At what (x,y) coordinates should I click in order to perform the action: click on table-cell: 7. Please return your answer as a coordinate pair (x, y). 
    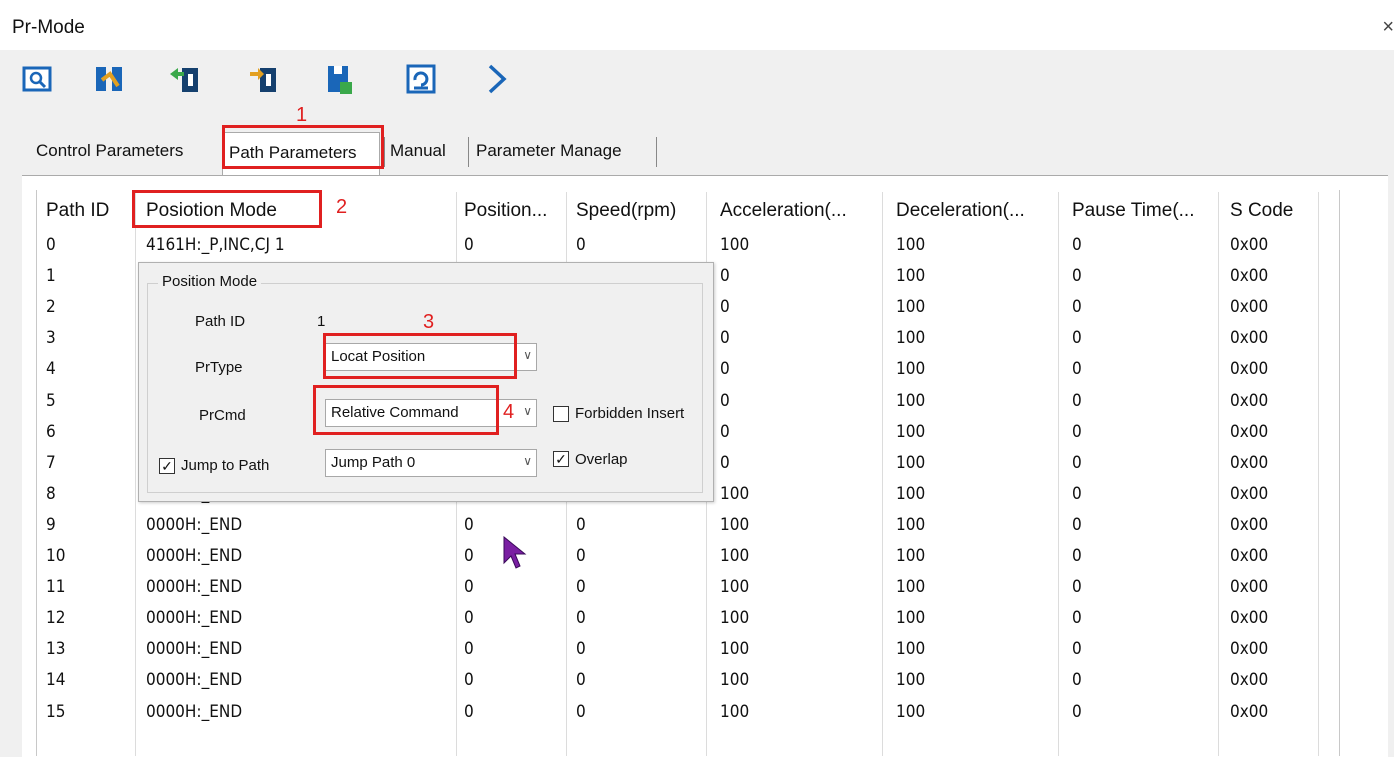
    Looking at the image, I should click on (51, 463).